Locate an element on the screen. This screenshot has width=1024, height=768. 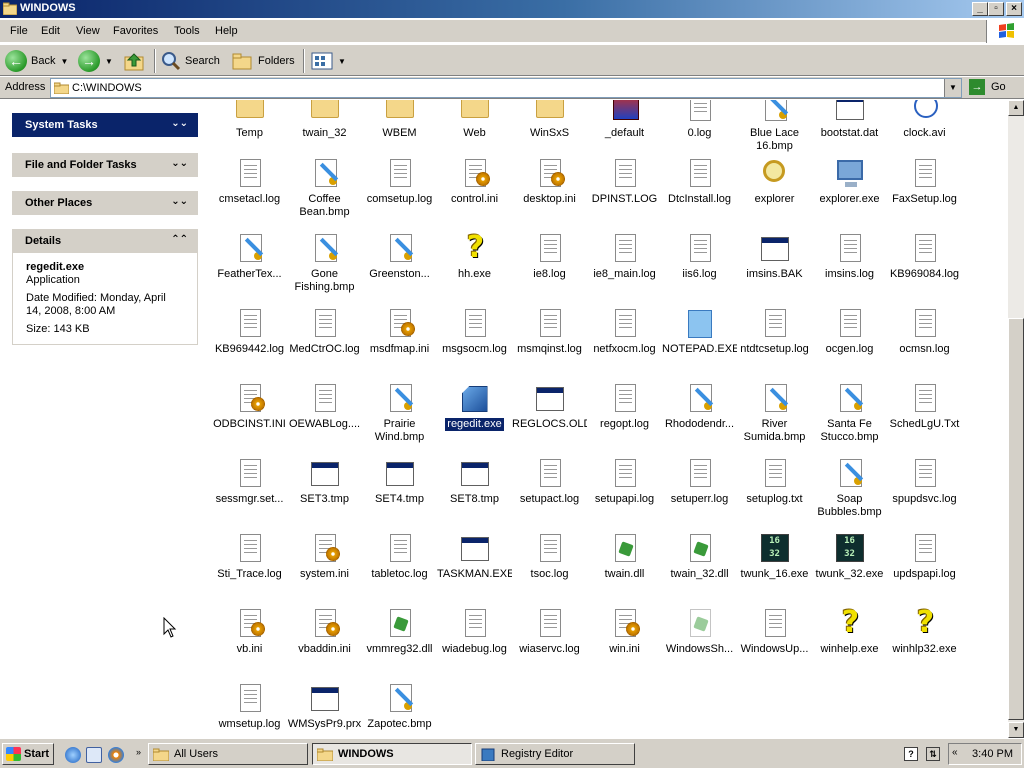
title-bar: WINDOWS _ ▫ × is located at coordinates (512, 9).